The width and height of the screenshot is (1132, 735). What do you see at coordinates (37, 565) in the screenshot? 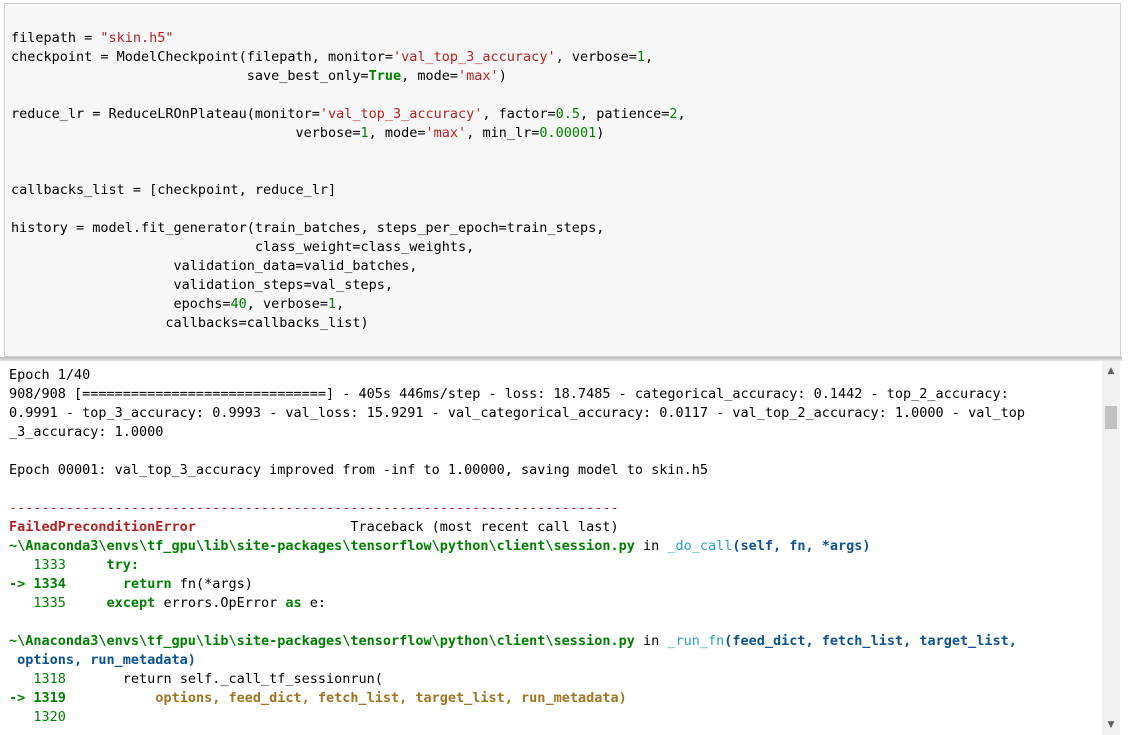
I see `line-number: 1333` at bounding box center [37, 565].